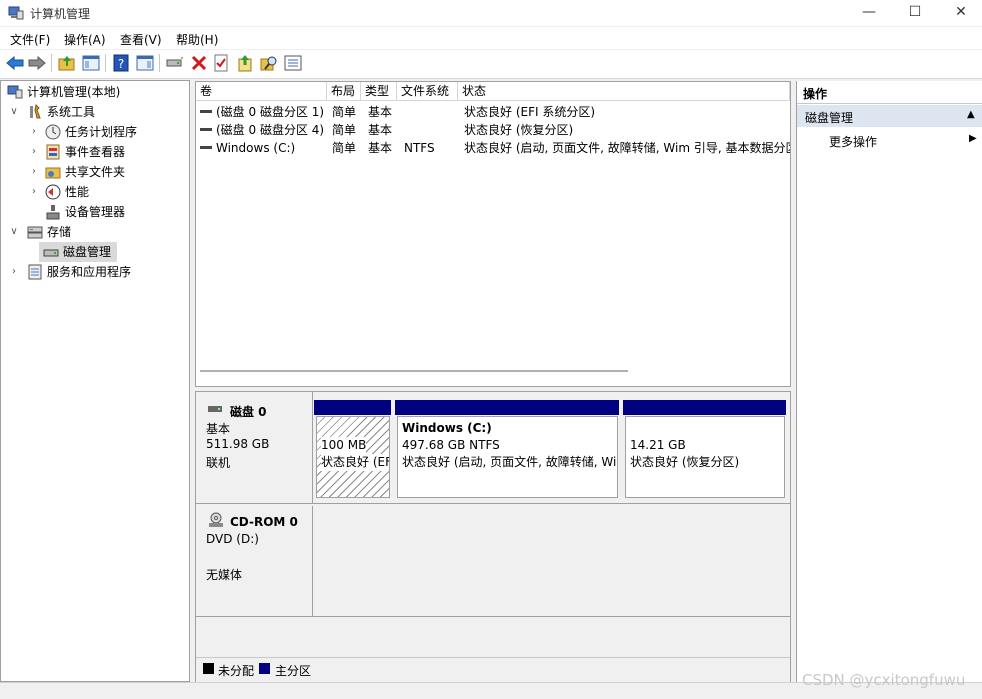 This screenshot has height=699, width=982. I want to click on tools-icon, so click(35, 111).